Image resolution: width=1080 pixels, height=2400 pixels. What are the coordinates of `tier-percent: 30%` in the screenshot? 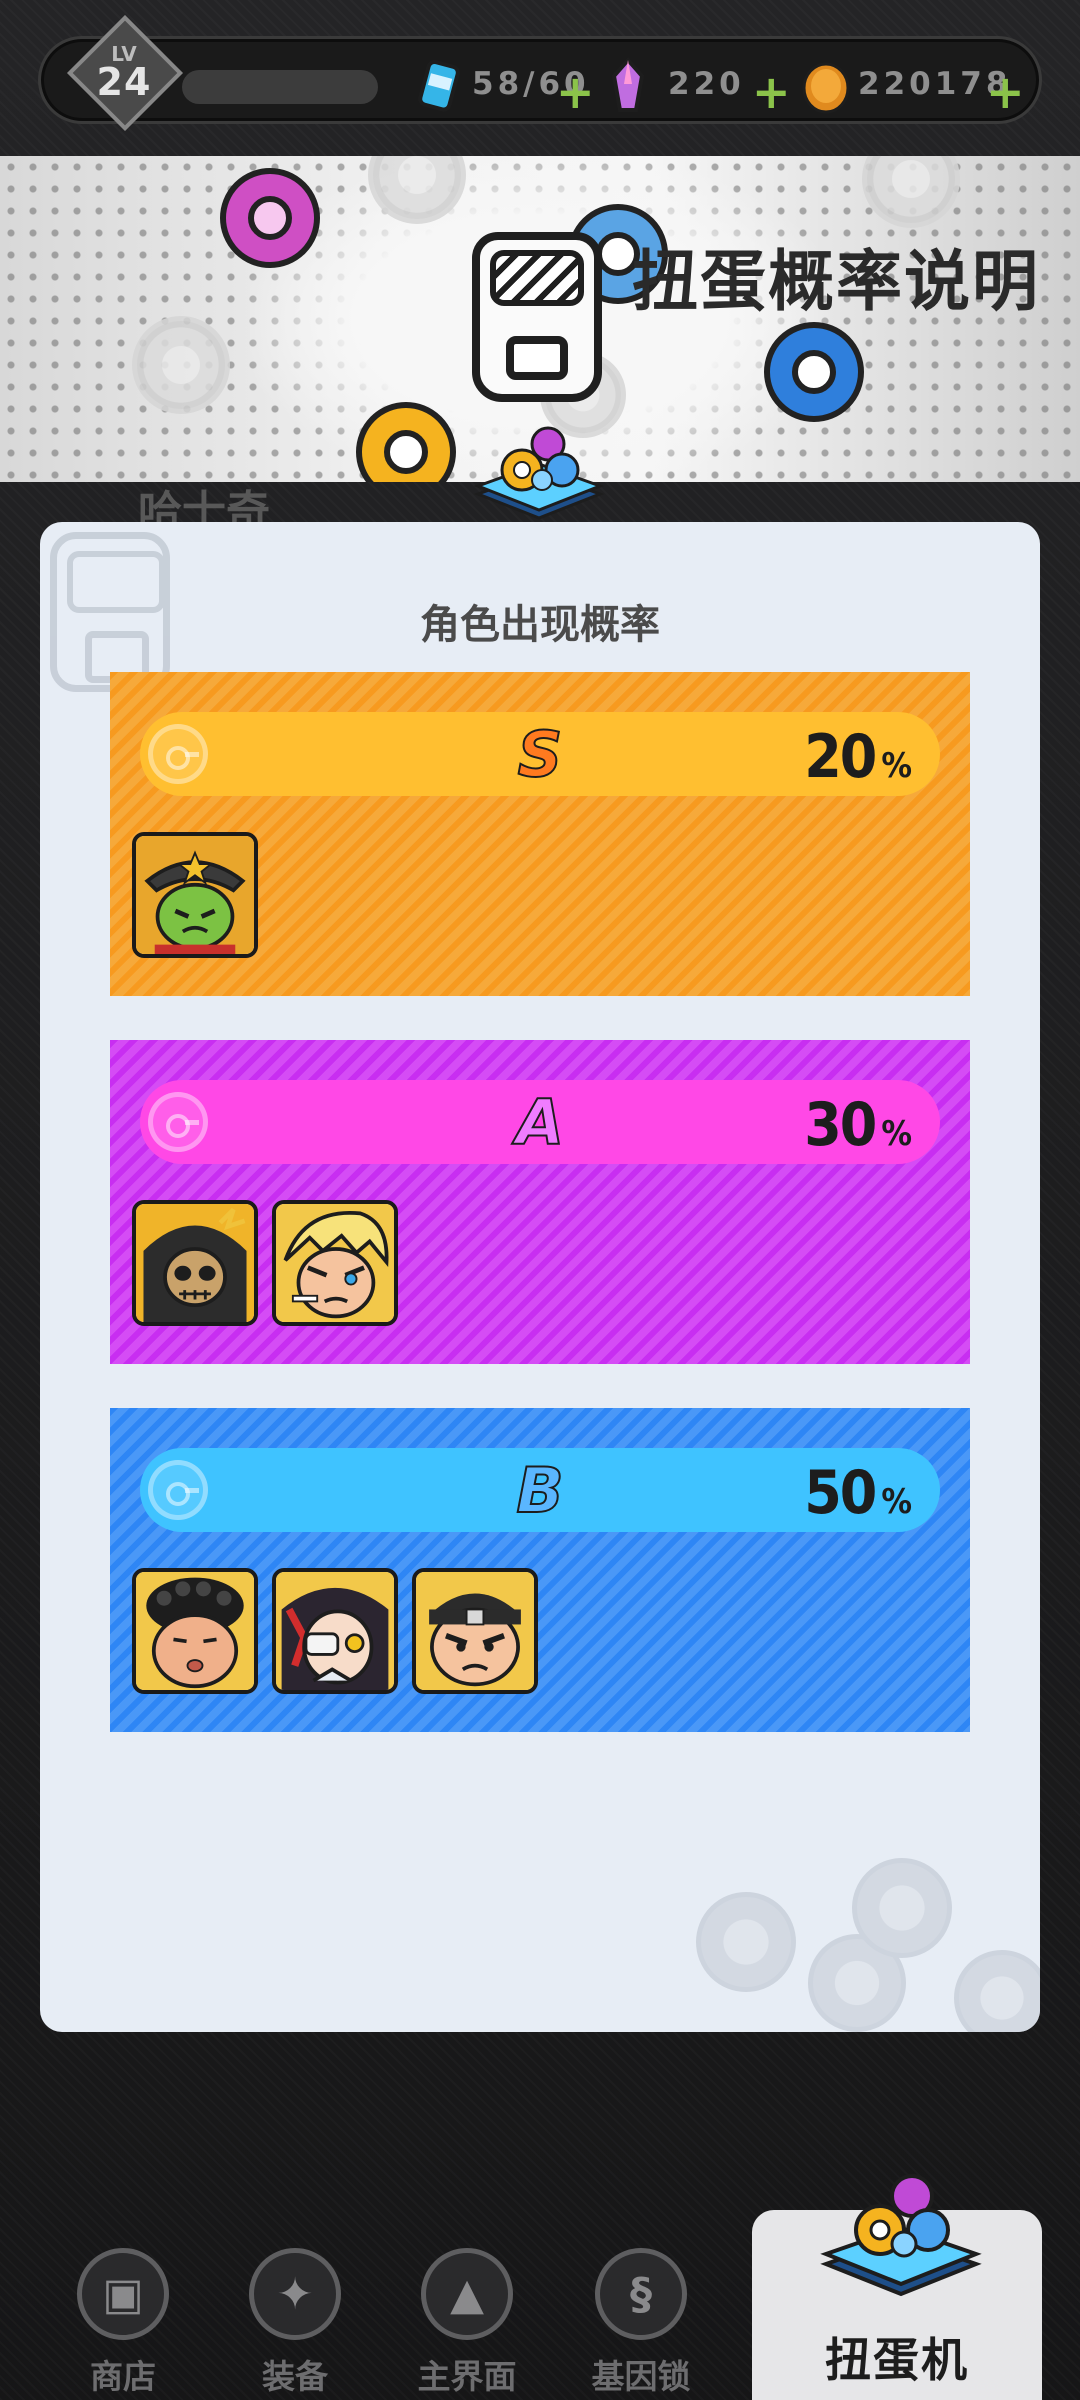 It's located at (858, 1125).